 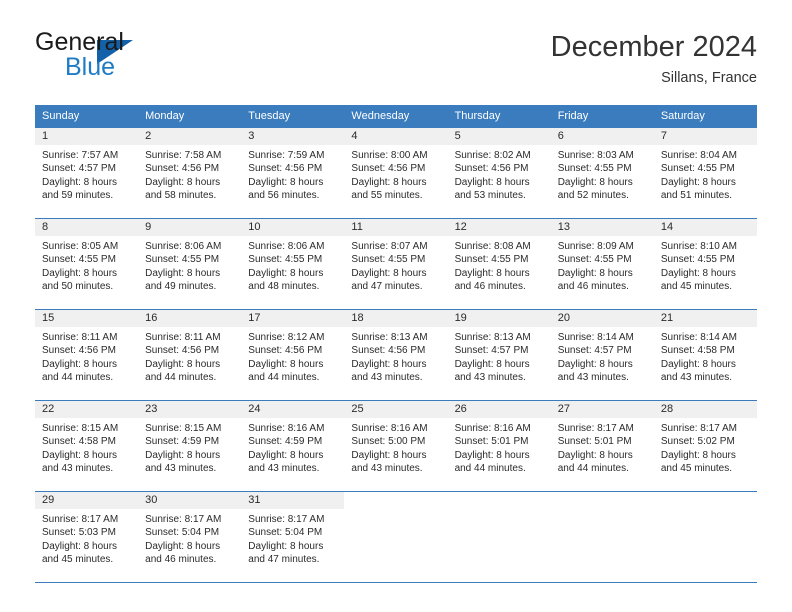 What do you see at coordinates (602, 116) in the screenshot?
I see `weekday-header-friday: Friday` at bounding box center [602, 116].